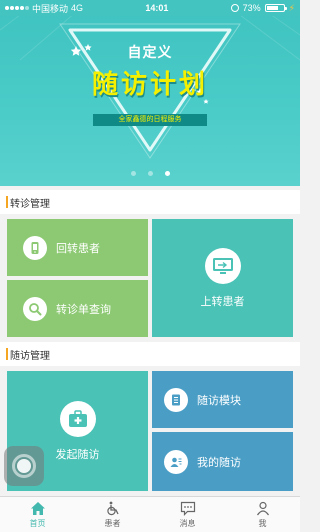 The width and height of the screenshot is (320, 532). I want to click on referral-query-label: 转诊单查询, so click(83, 309).